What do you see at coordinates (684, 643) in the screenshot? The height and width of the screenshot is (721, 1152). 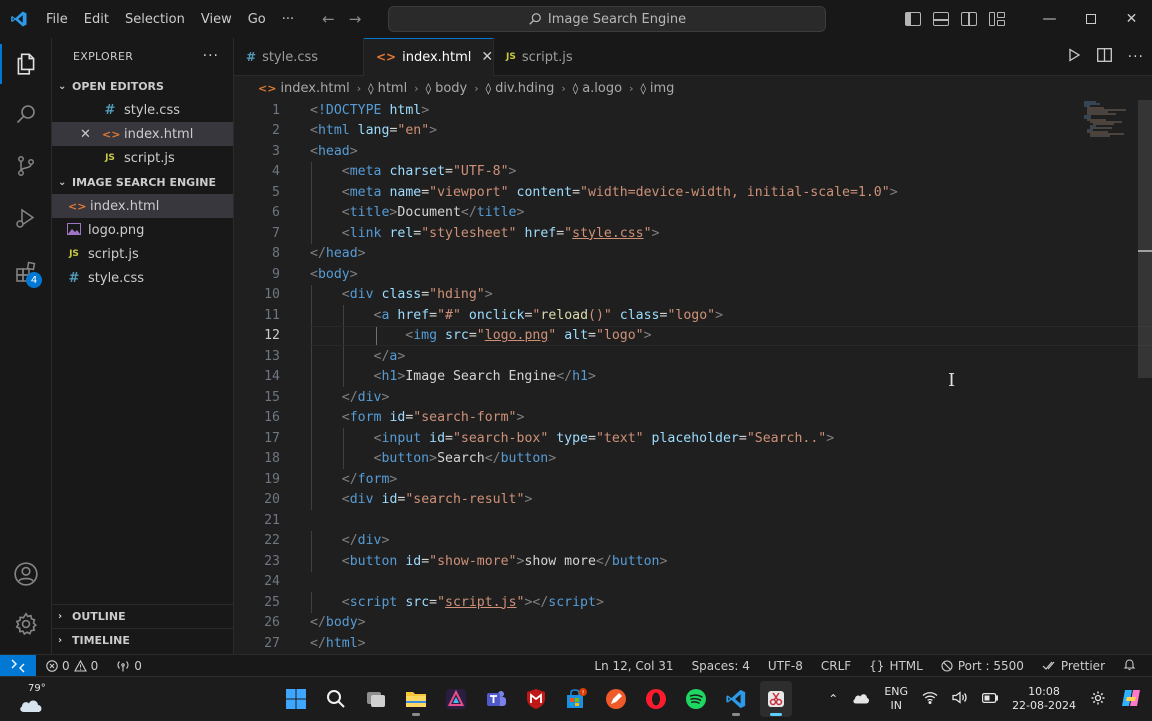 I see `code-line: 27 </html>` at bounding box center [684, 643].